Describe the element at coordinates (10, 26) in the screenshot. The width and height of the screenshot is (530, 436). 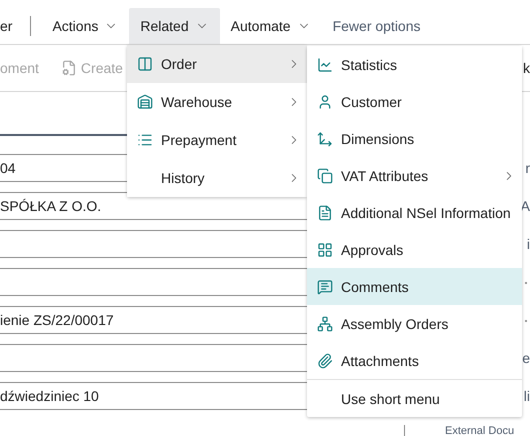
I see `menu-tab: er` at that location.